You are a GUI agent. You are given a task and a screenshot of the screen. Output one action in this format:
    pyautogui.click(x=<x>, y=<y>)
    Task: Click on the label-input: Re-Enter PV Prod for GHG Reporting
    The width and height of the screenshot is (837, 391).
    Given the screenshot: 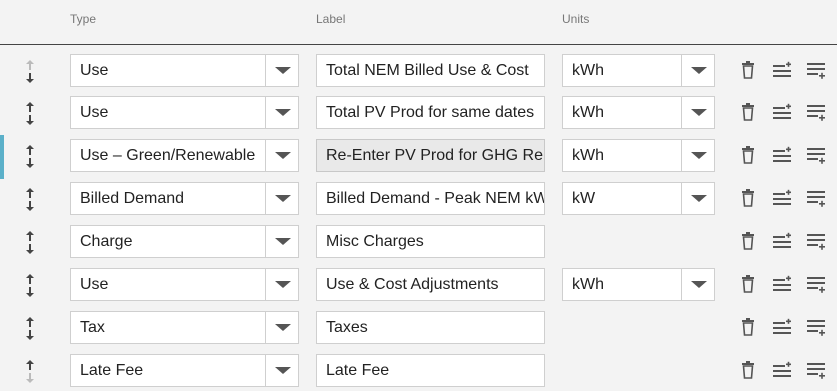 What is the action you would take?
    pyautogui.click(x=430, y=155)
    